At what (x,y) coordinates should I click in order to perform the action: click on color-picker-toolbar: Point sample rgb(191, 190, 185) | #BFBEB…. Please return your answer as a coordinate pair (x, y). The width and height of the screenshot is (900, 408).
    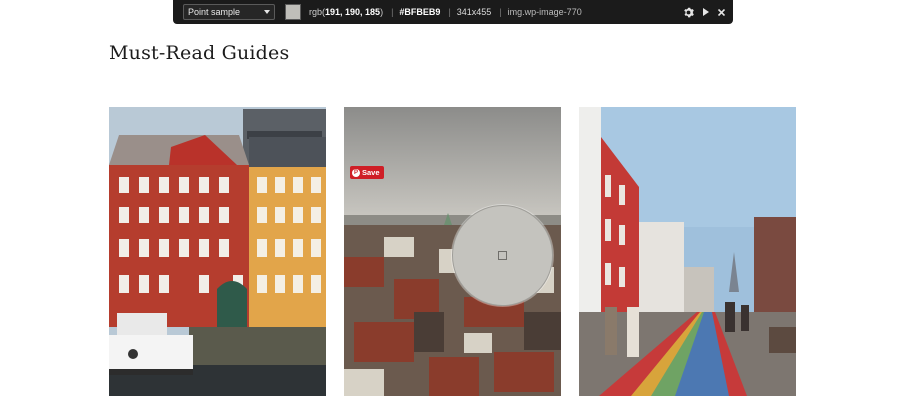
    Looking at the image, I should click on (453, 12).